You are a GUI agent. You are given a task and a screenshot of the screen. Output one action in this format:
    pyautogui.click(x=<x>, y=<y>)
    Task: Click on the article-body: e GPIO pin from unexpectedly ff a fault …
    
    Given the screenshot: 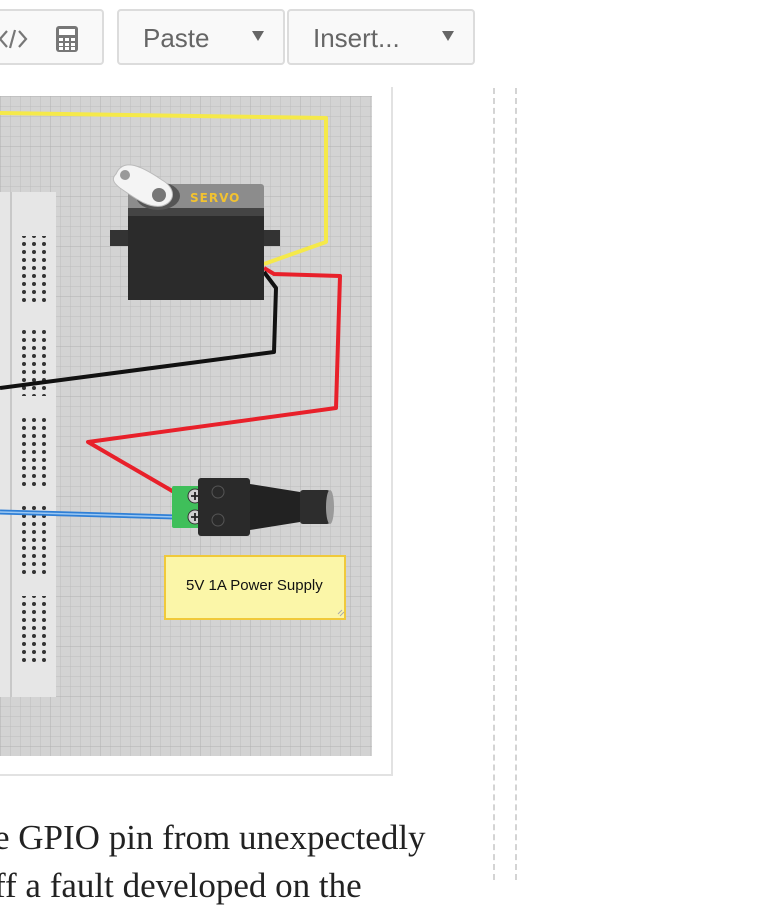 What is the action you would take?
    pyautogui.click(x=232, y=862)
    